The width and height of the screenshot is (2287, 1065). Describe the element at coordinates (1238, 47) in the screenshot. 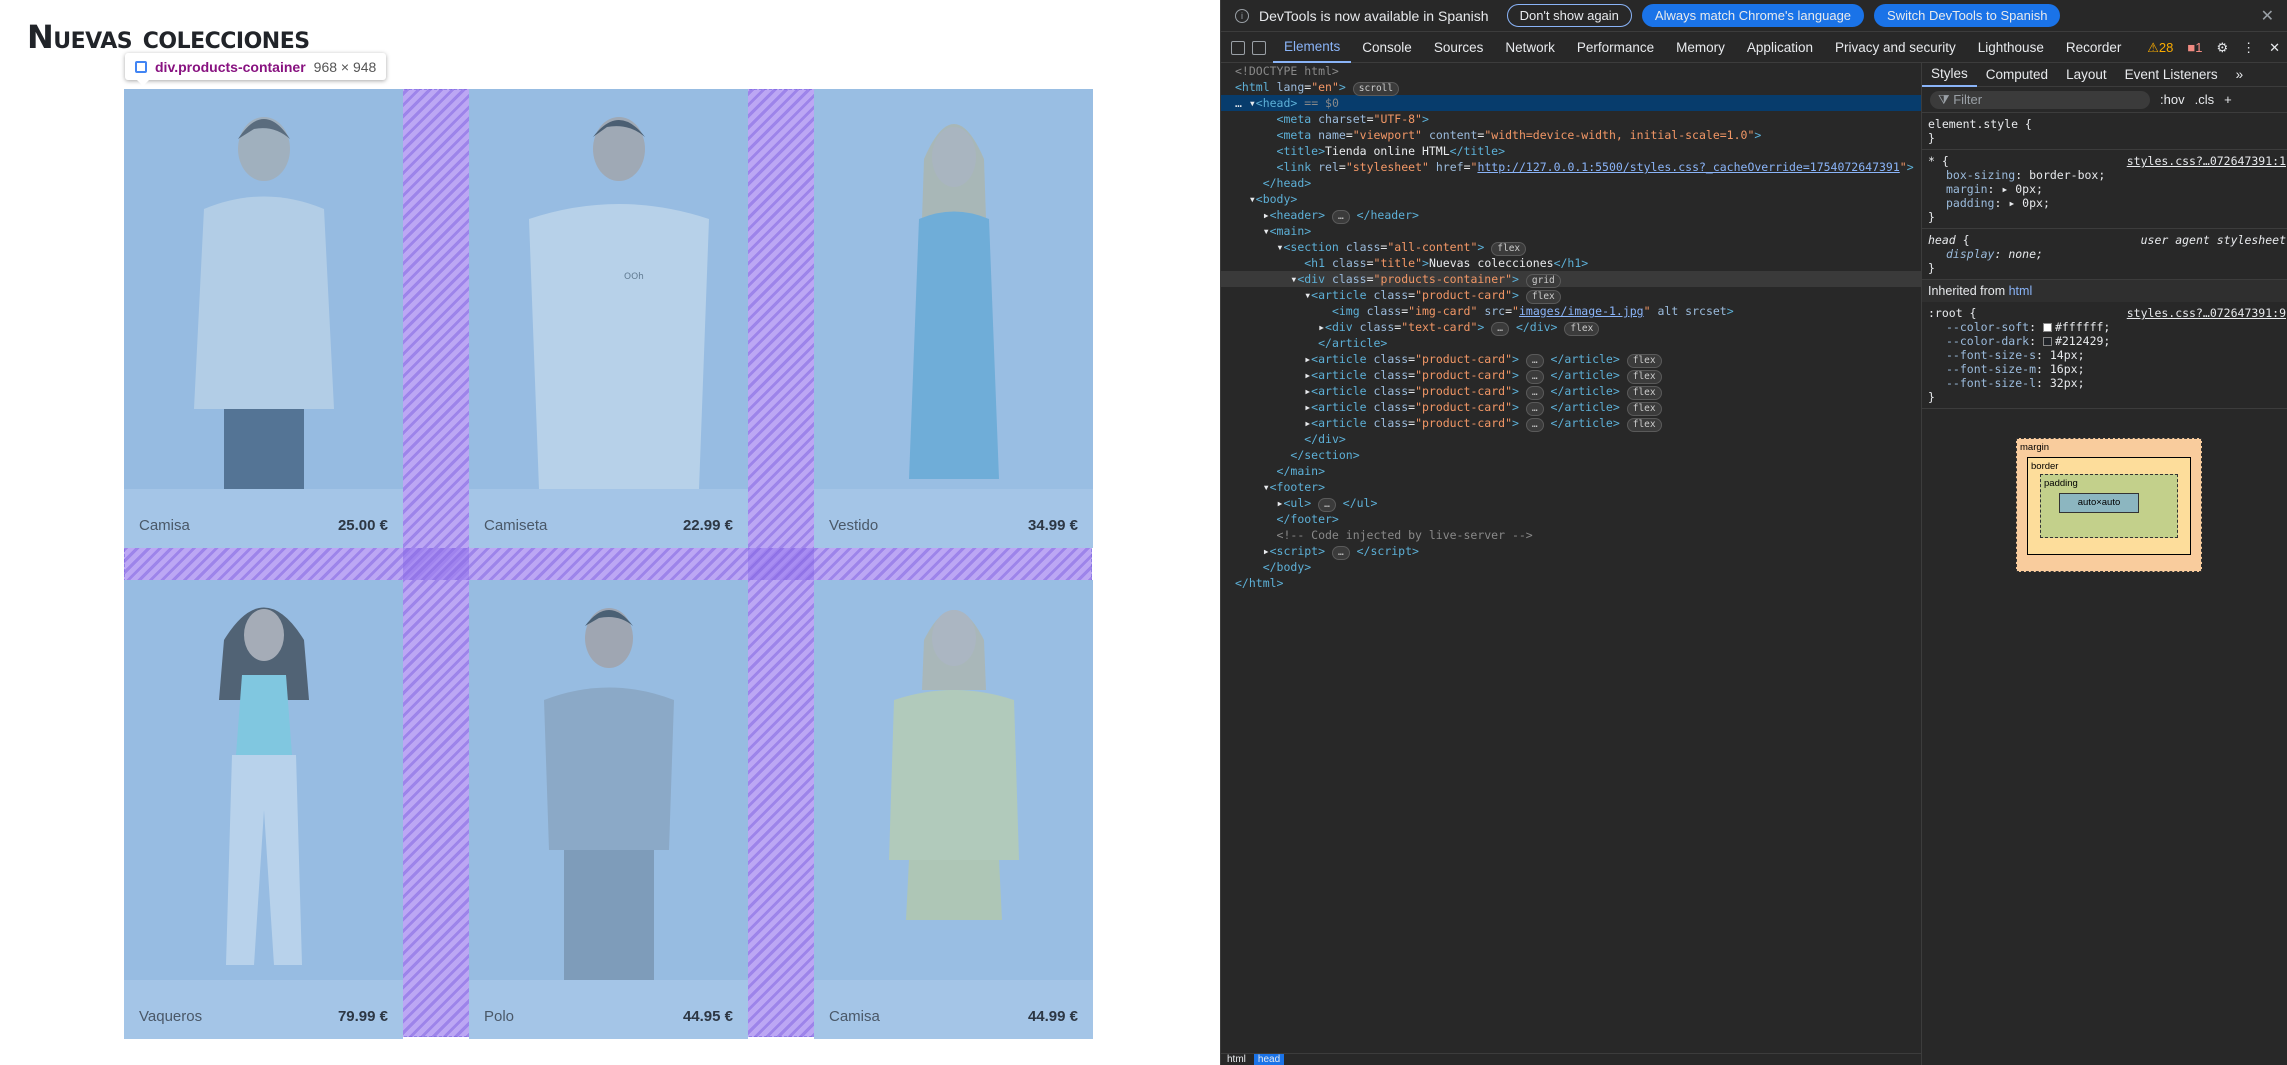

I see `inspect-icon` at that location.